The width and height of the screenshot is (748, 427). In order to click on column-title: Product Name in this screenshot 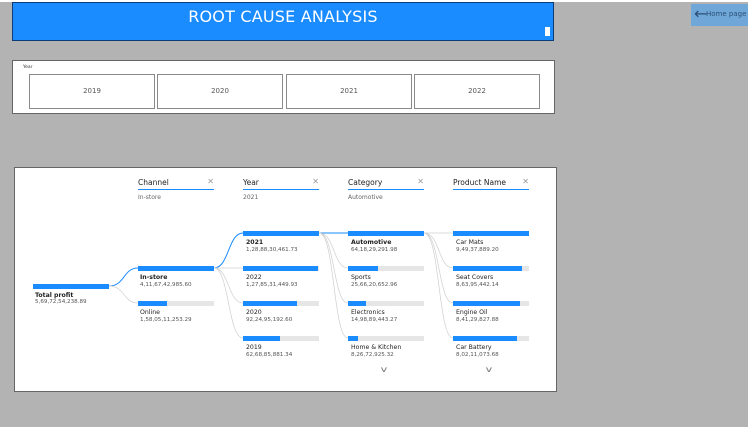, I will do `click(479, 182)`.